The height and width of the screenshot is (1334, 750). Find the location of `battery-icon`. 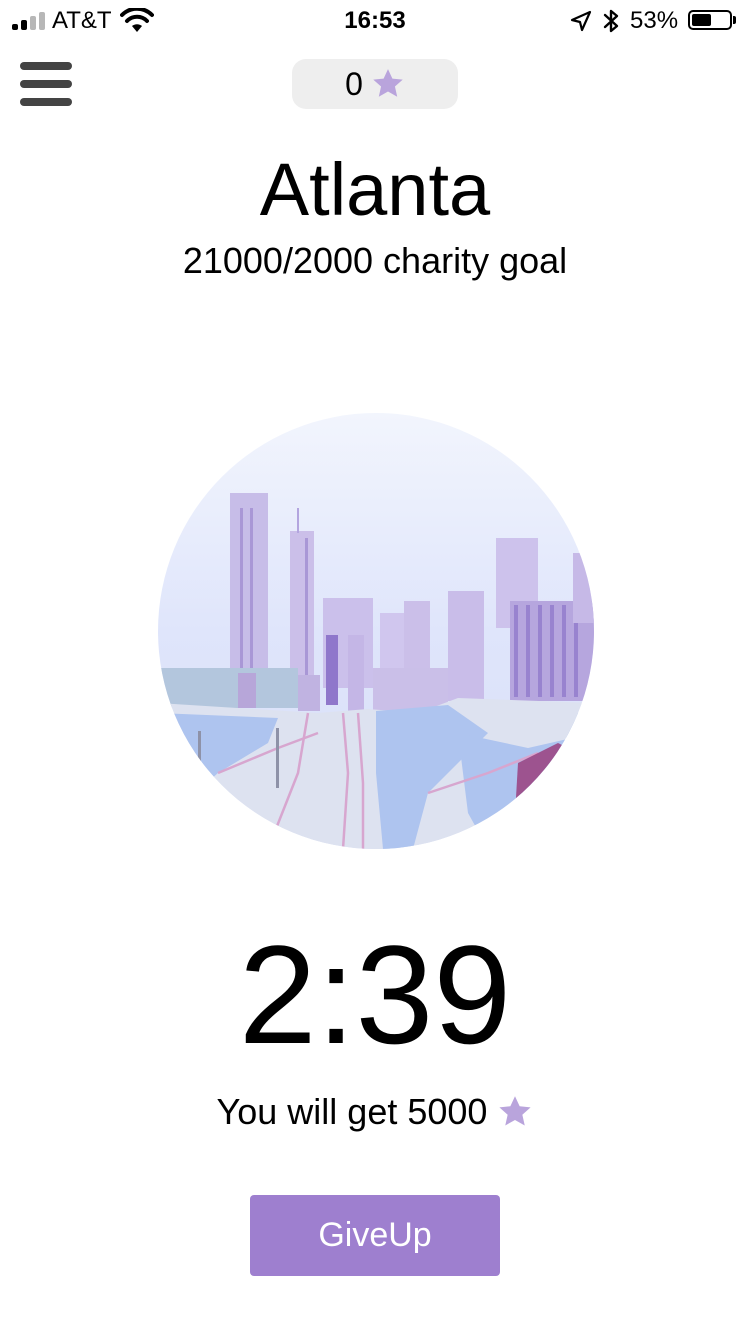

battery-icon is located at coordinates (710, 20).